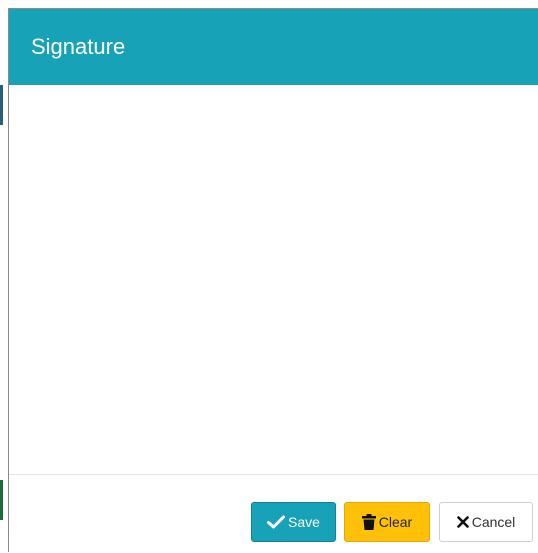 The image size is (538, 553). I want to click on dialog-footer: Save Clear Cancel, so click(273, 513).